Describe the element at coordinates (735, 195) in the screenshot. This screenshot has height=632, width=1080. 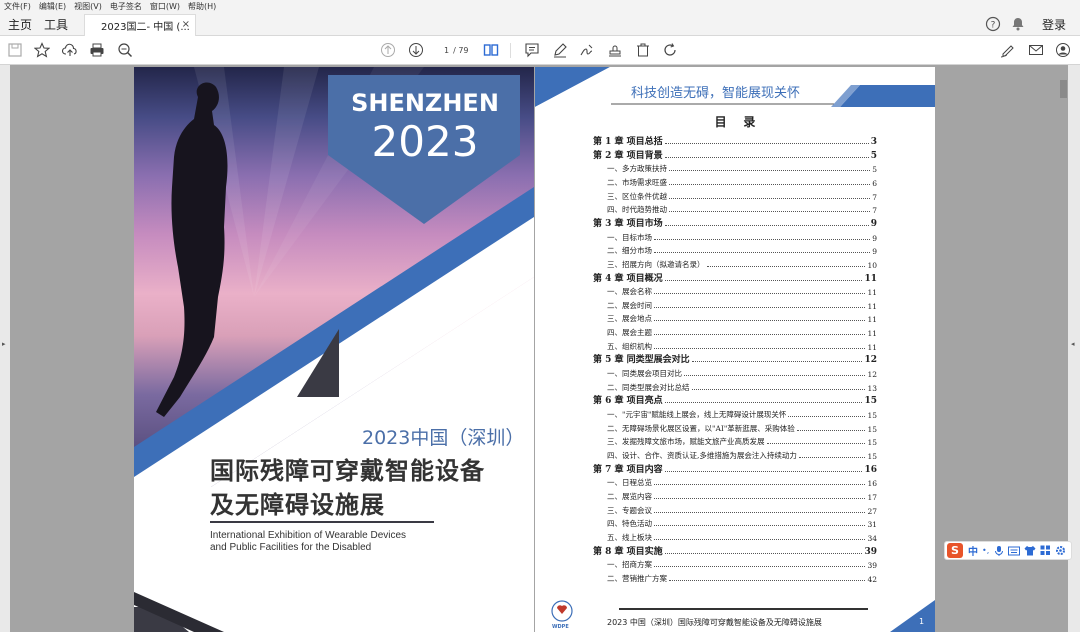
I see `toc-section-row: 三、区位条件优越 7` at that location.